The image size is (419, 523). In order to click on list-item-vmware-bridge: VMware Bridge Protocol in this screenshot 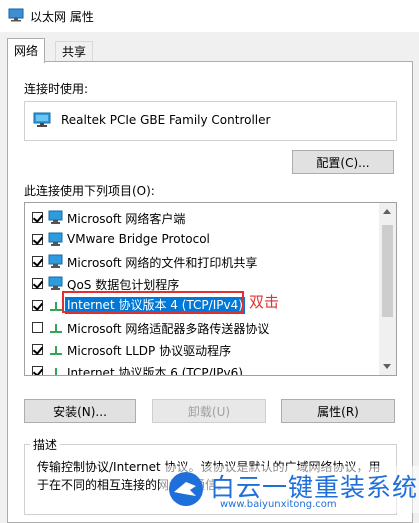, I will do `click(201, 240)`.